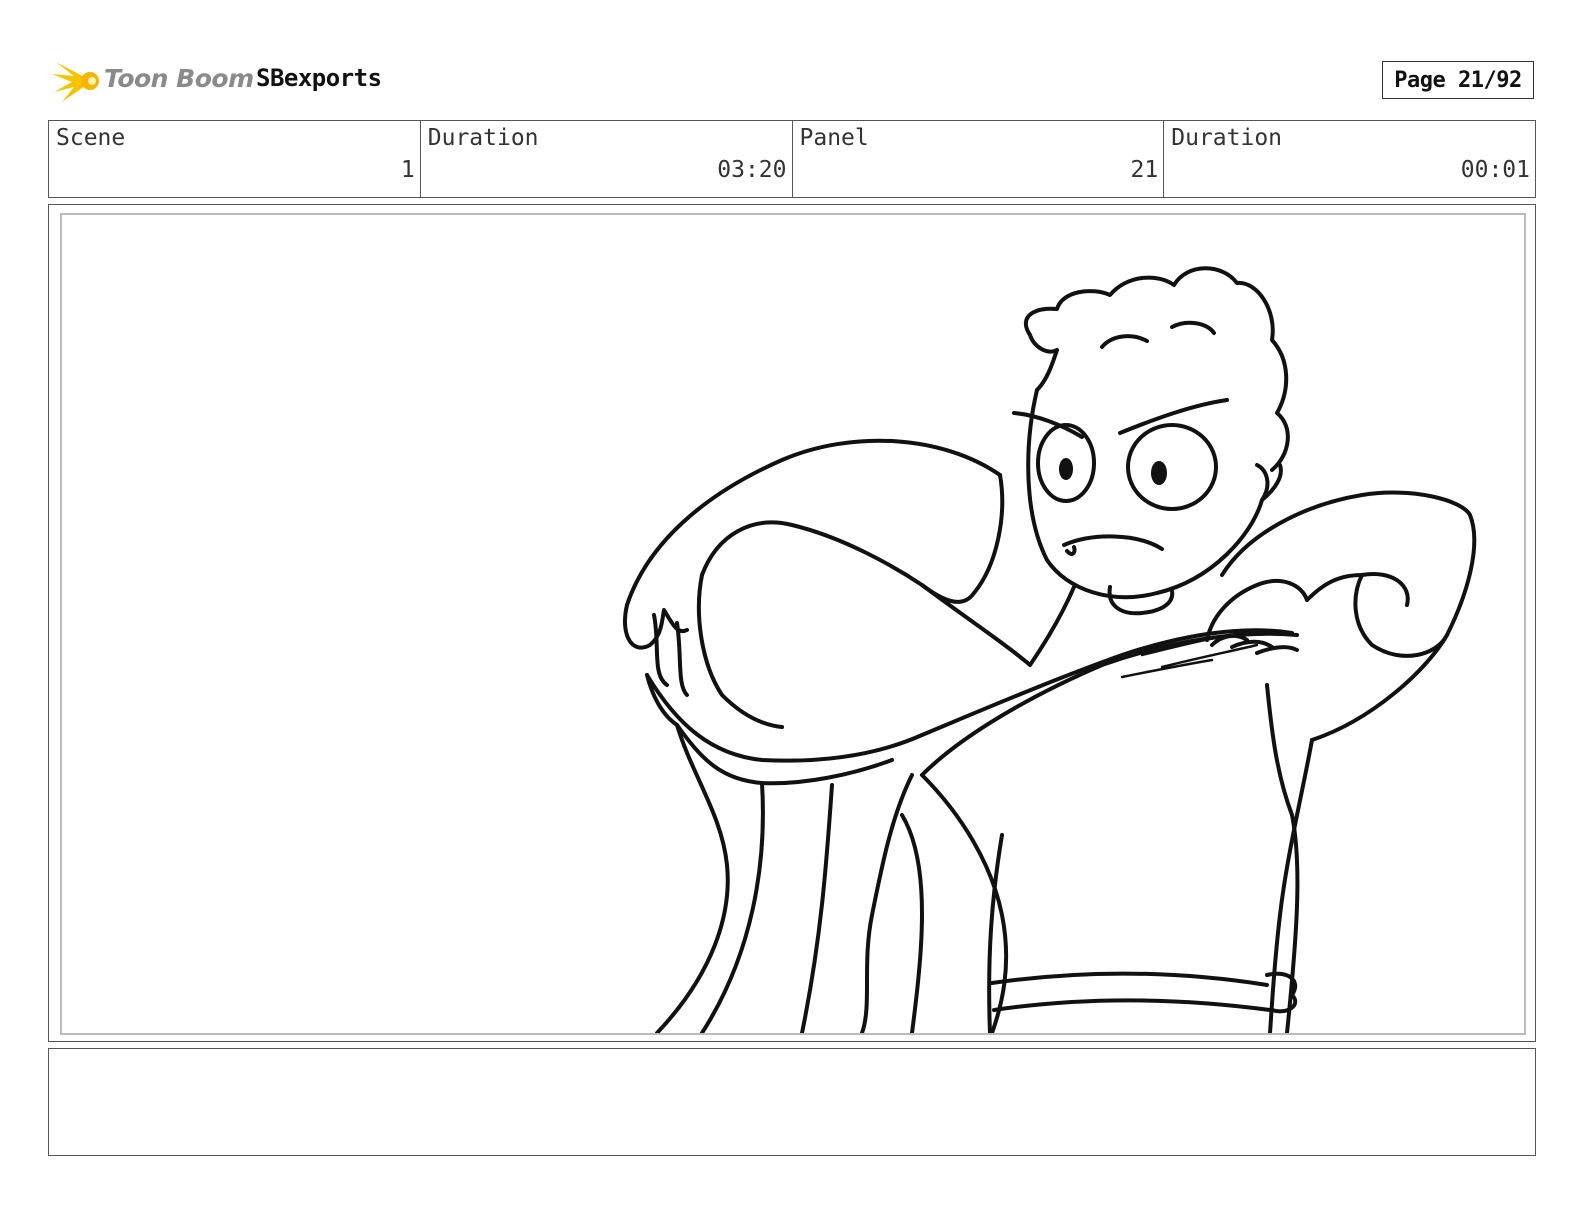 The width and height of the screenshot is (1584, 1224). I want to click on scene-duration-cell: Duration 03:20, so click(607, 159).